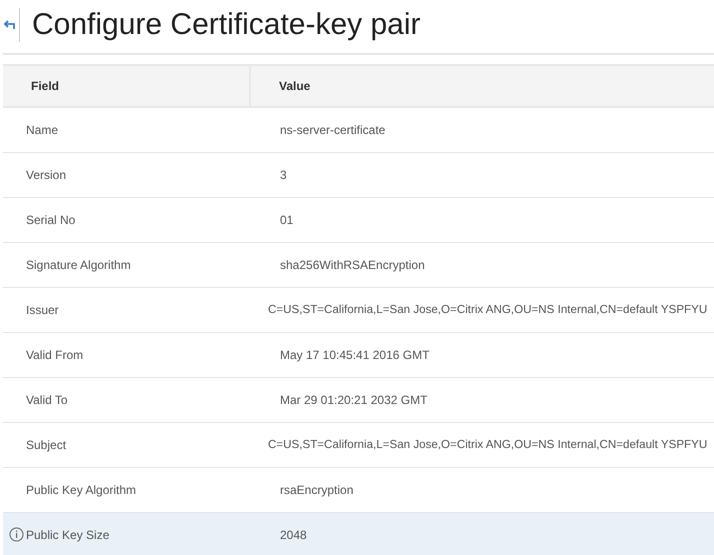 Image resolution: width=714 pixels, height=555 pixels. Describe the element at coordinates (482, 533) in the screenshot. I see `value-cell: 2048` at that location.